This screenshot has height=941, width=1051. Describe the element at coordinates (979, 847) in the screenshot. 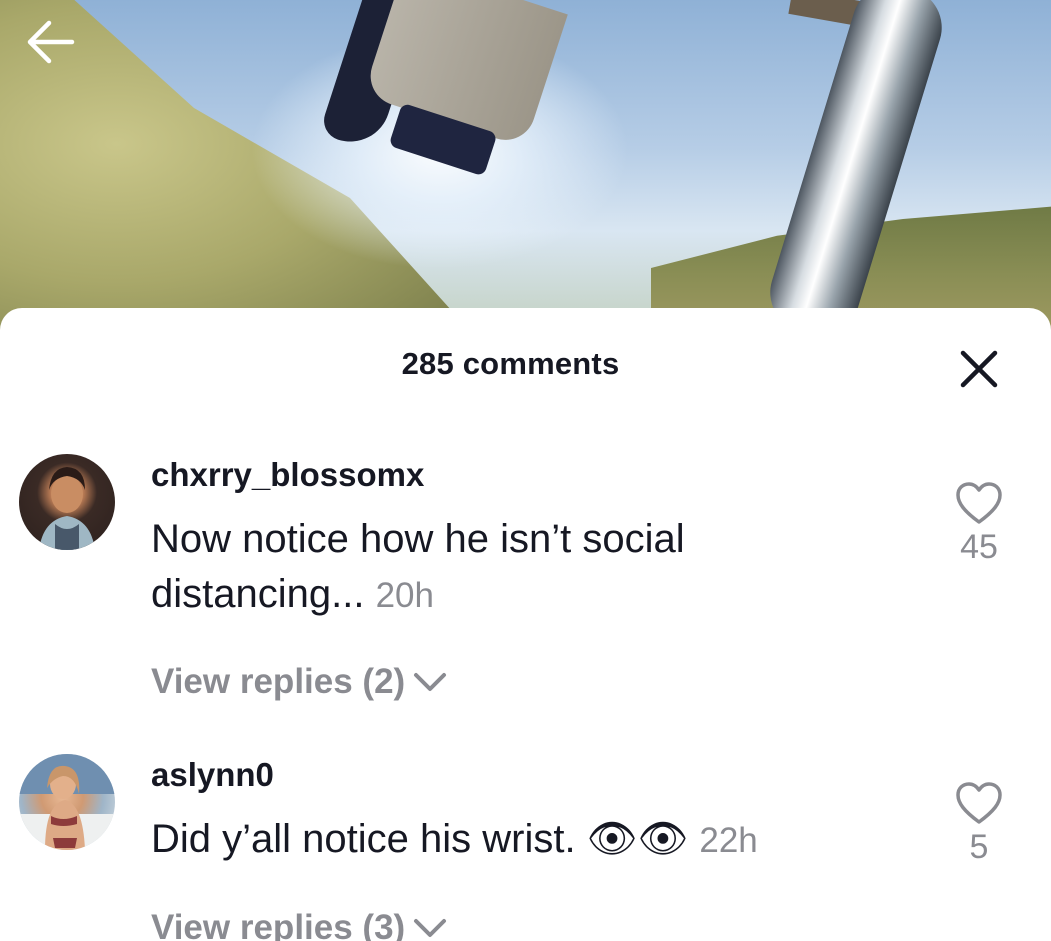

I see `like-count: 5` at that location.